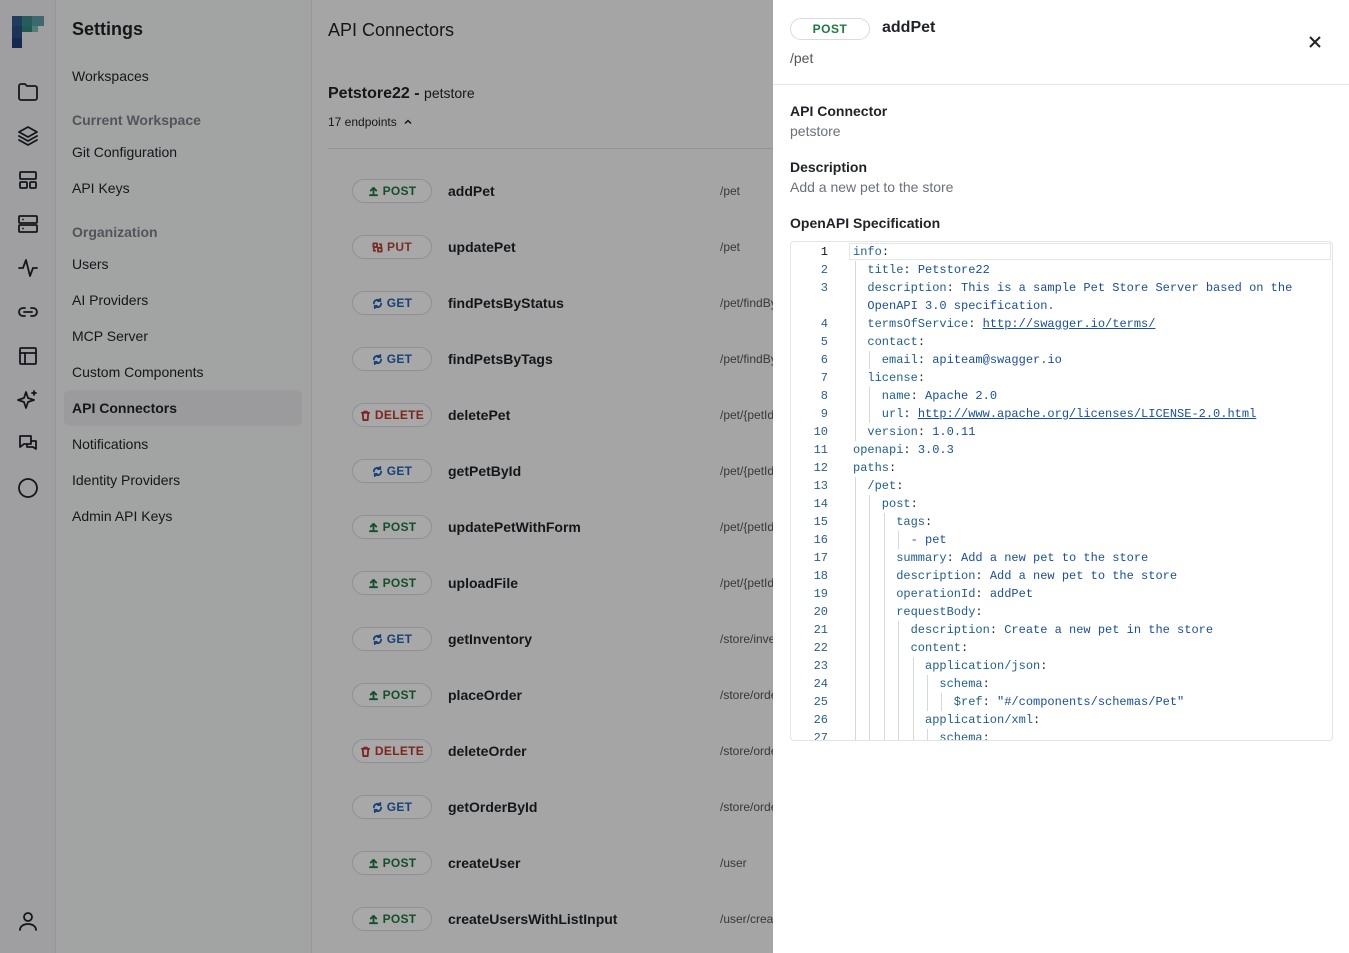 The width and height of the screenshot is (1349, 953). I want to click on drawer-header: POST addPet /pet, so click(1061, 42).